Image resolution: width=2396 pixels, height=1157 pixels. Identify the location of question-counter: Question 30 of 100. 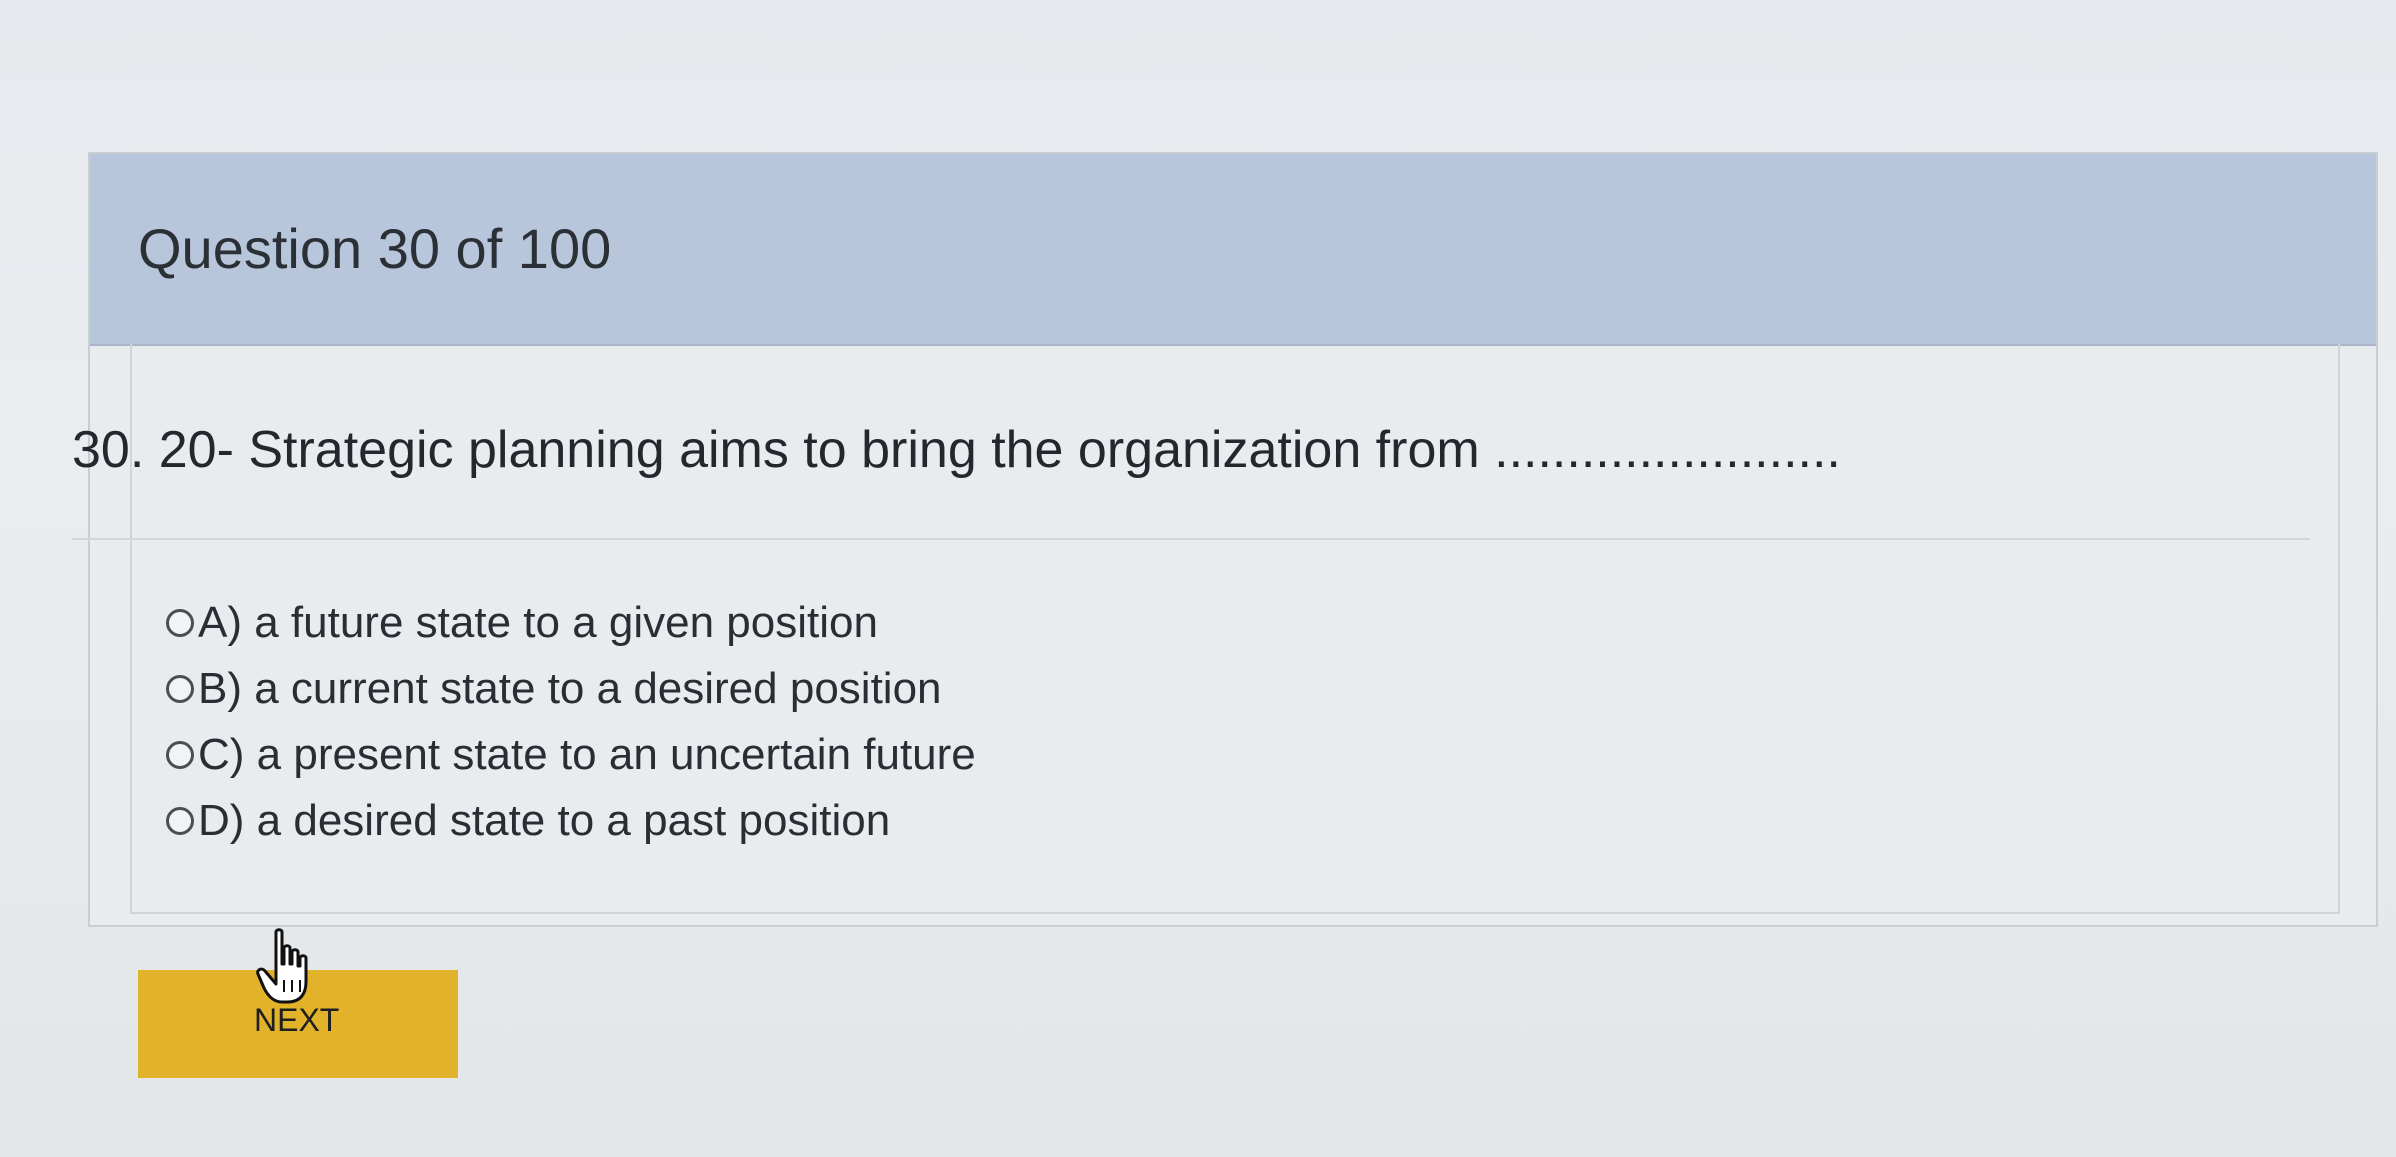
(375, 248).